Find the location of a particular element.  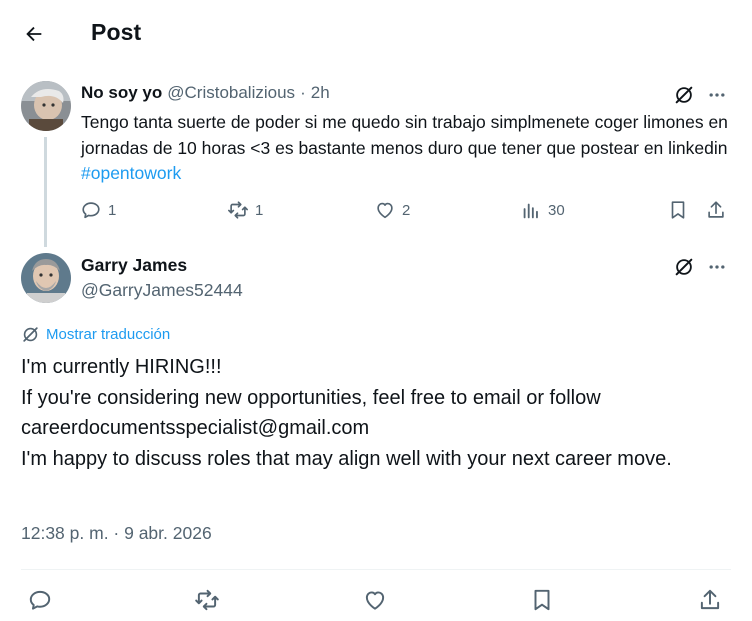

page-header: Post is located at coordinates (376, 34).